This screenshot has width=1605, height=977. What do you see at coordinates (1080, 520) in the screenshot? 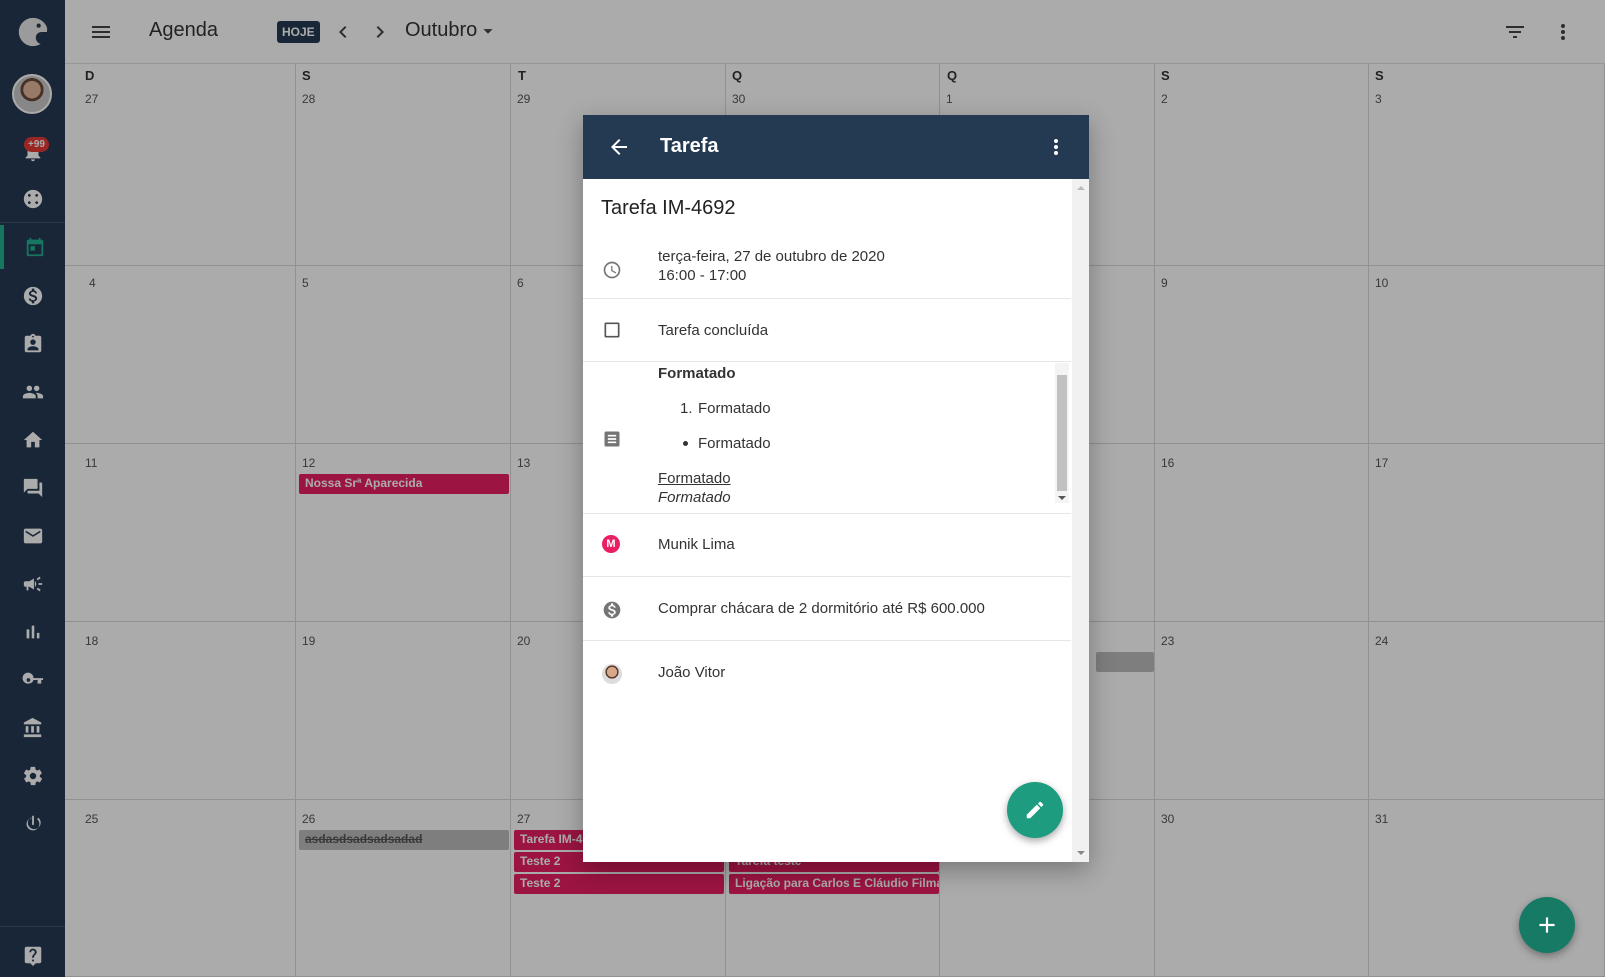
I see `dialog-scrollbar` at bounding box center [1080, 520].